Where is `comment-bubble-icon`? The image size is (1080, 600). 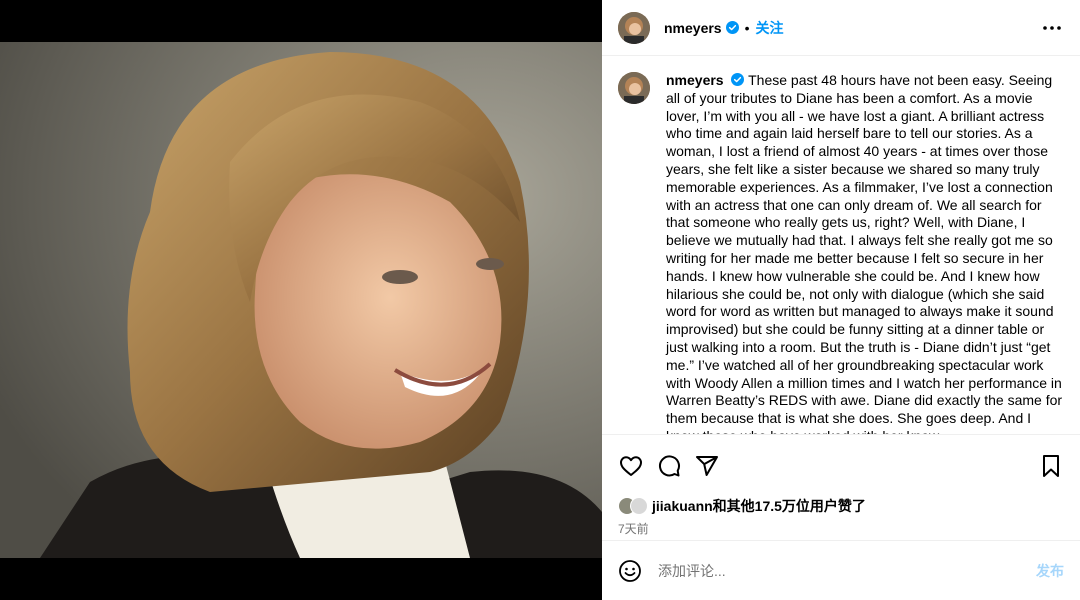
comment-bubble-icon is located at coordinates (669, 466).